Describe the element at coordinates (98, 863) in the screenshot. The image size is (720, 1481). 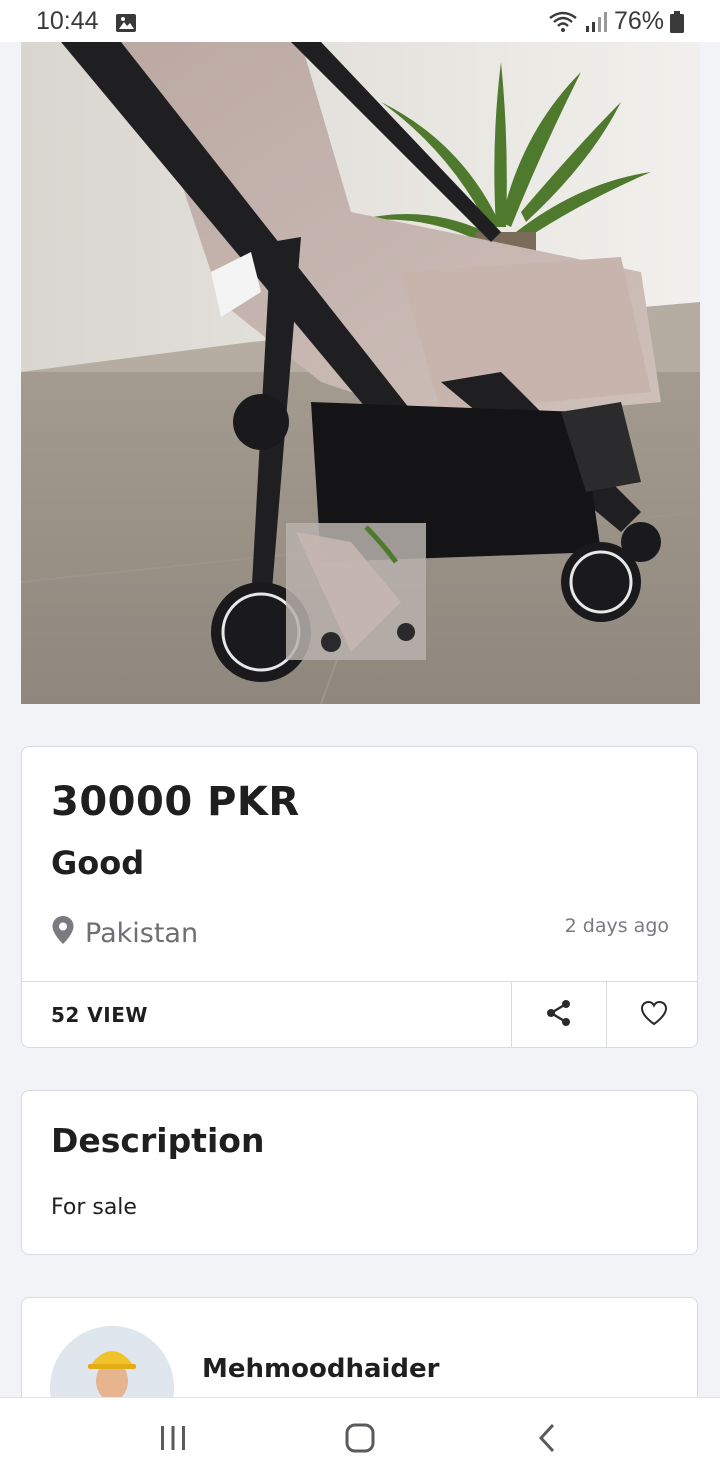
I see `listing-condition: Good` at that location.